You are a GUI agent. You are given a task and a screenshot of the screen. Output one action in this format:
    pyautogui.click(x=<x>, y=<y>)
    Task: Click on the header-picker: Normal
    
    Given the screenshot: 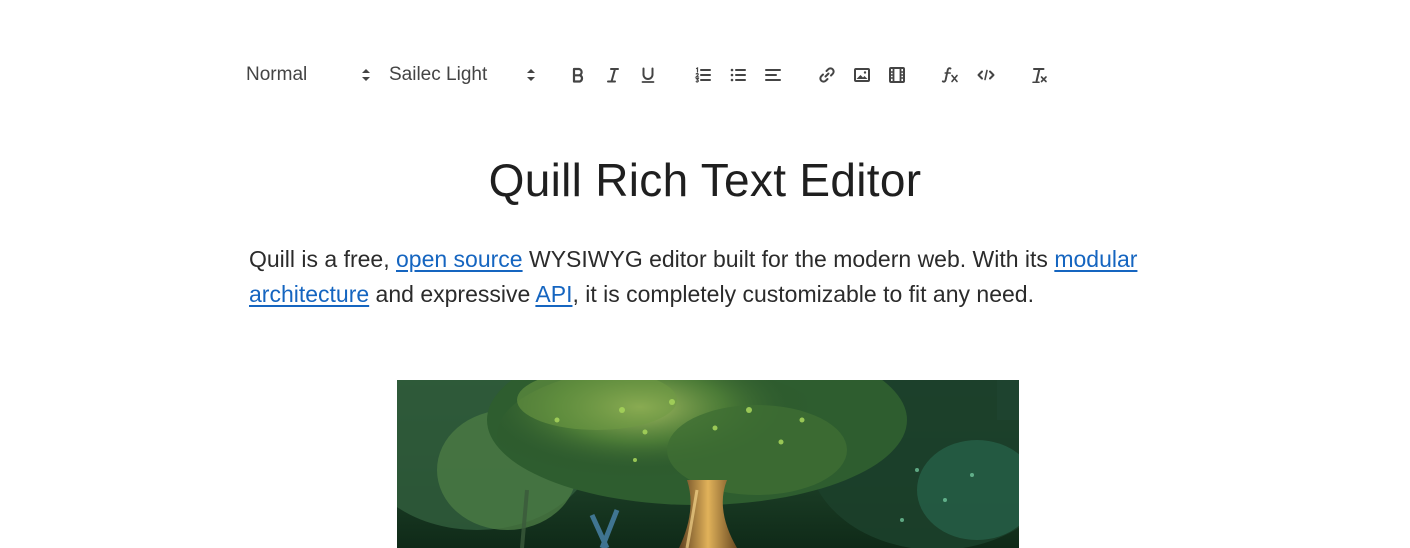 What is the action you would take?
    pyautogui.click(x=311, y=75)
    